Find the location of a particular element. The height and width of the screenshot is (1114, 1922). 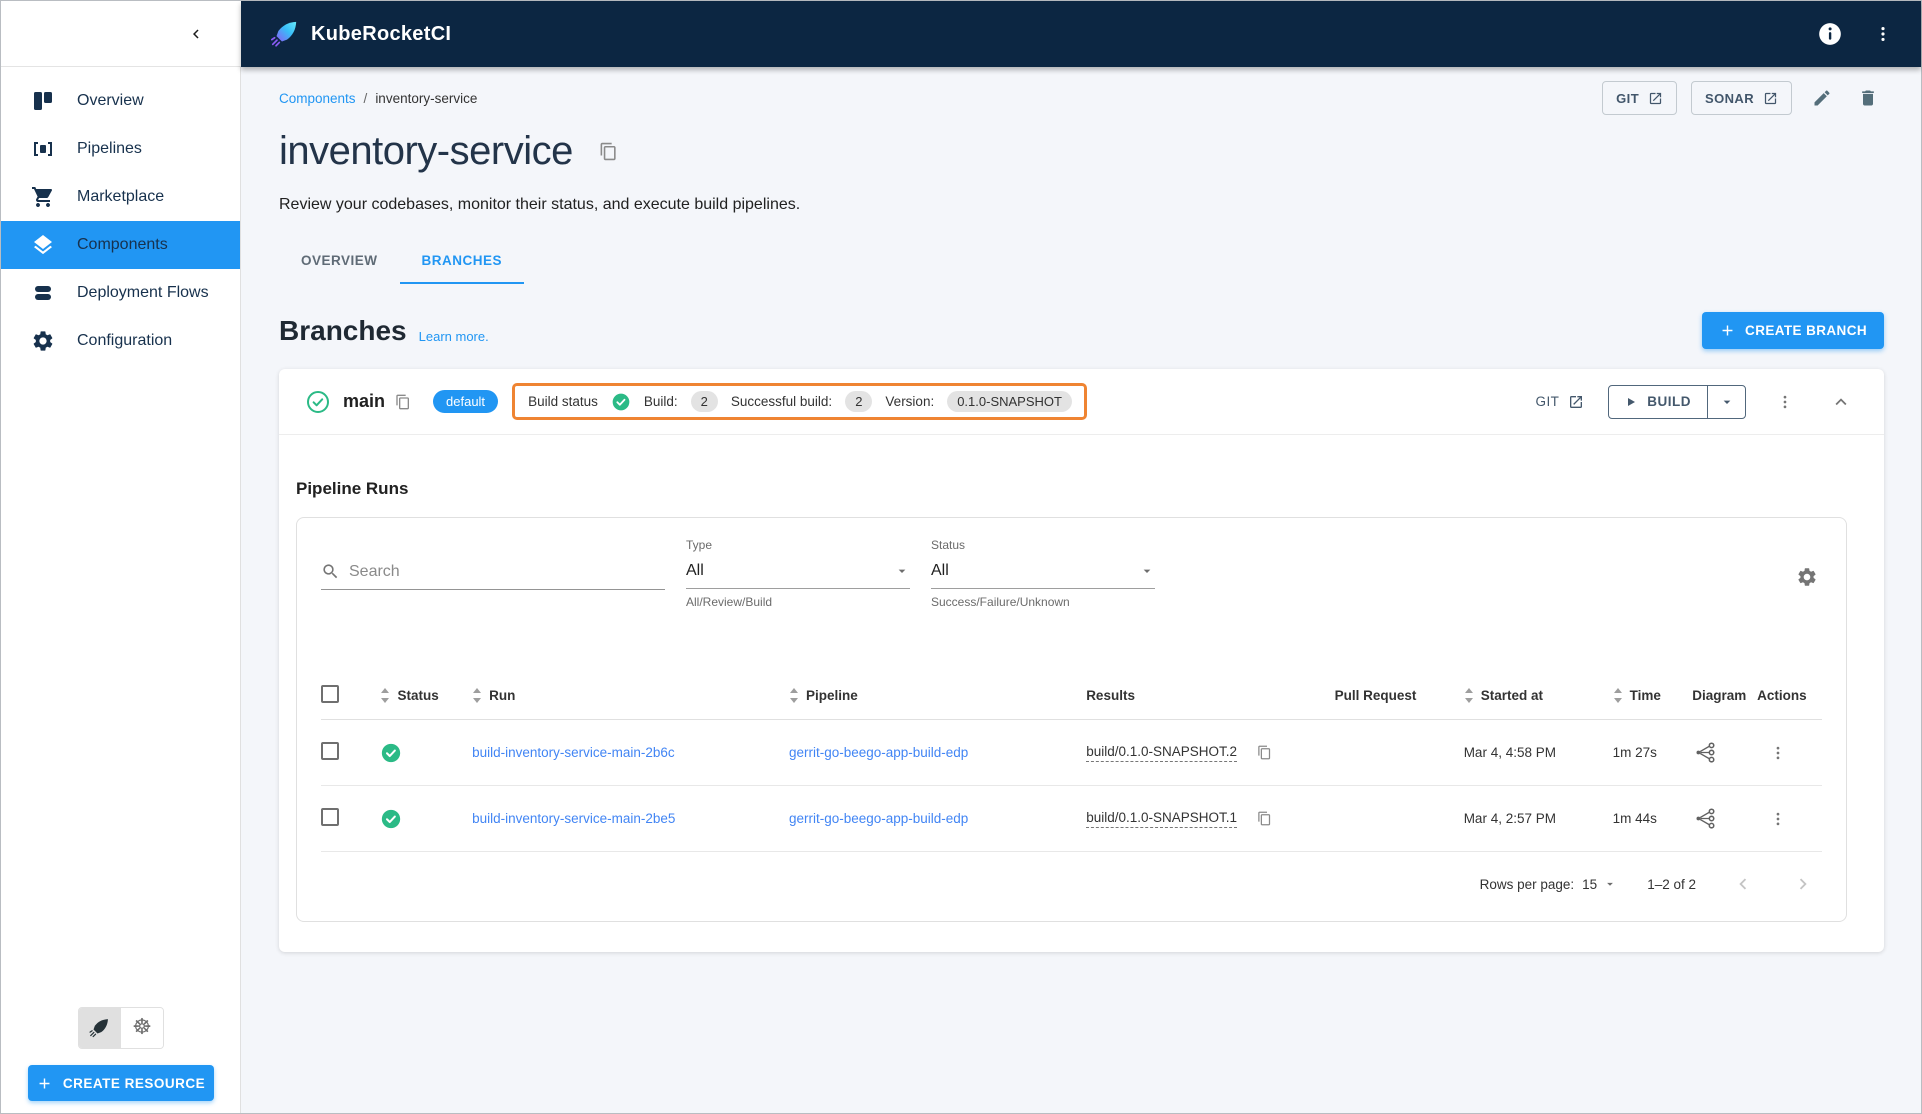

chevron-up-icon is located at coordinates (1841, 402).